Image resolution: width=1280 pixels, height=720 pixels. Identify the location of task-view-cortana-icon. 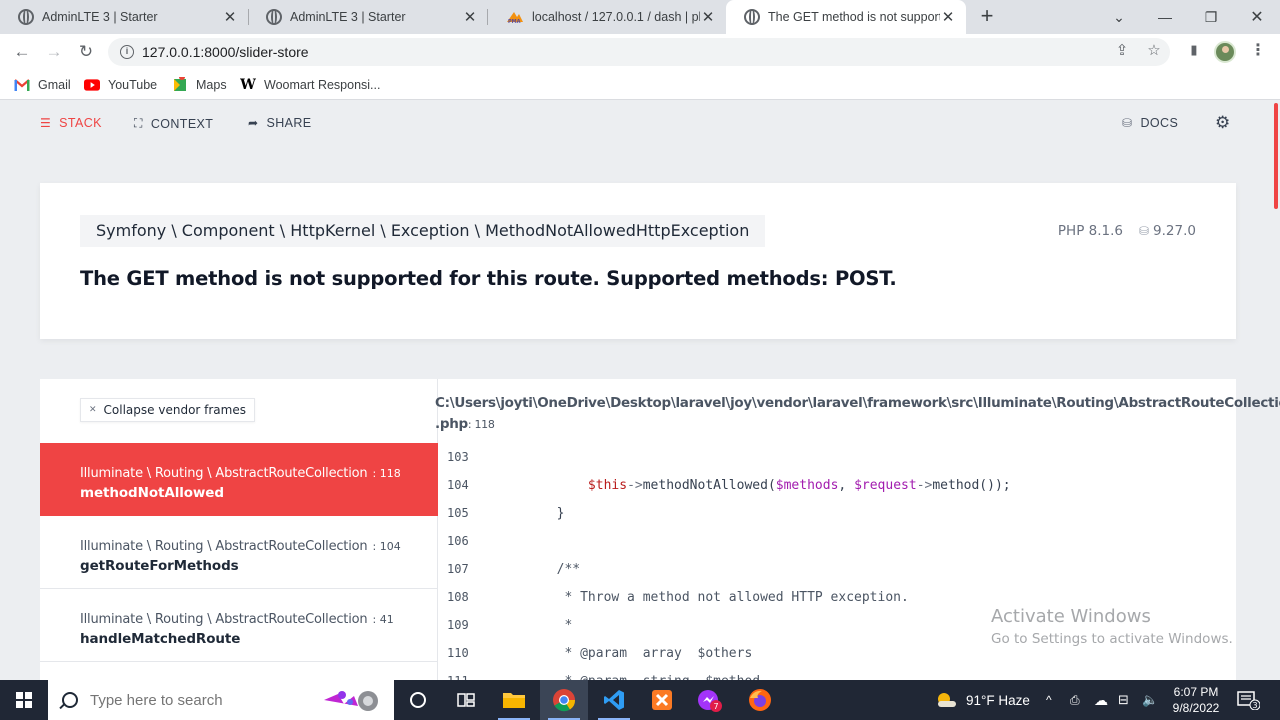
(418, 700).